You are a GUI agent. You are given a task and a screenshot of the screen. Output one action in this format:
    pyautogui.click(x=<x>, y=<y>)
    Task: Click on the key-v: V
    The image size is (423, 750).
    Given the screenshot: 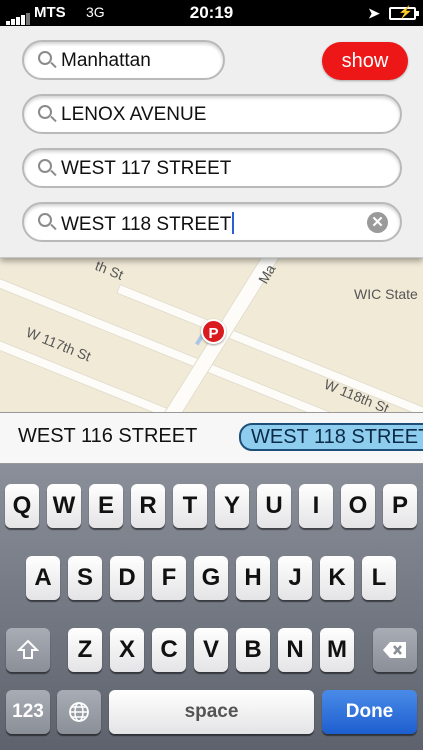 What is the action you would take?
    pyautogui.click(x=211, y=650)
    